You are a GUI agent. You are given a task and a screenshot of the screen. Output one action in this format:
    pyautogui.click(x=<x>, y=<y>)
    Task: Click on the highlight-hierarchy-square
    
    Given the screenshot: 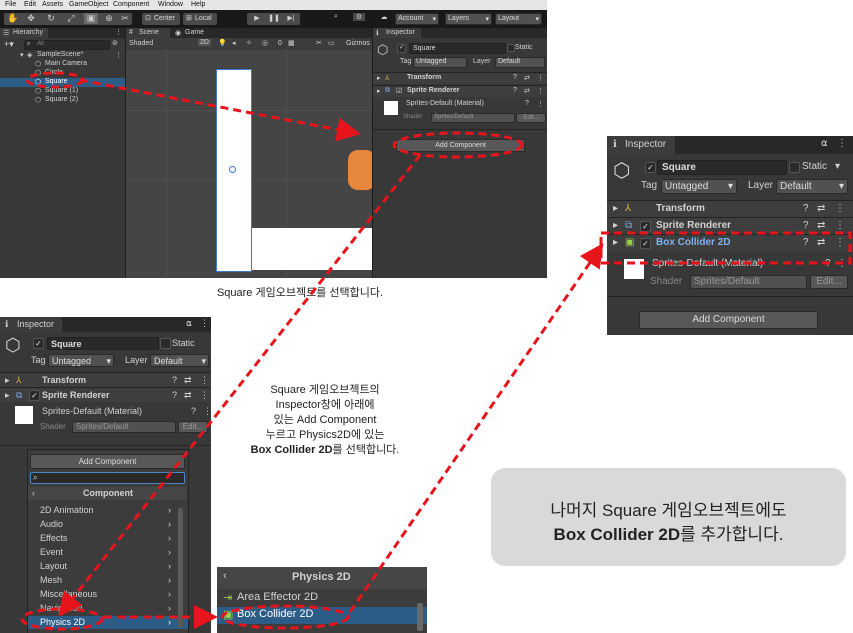 What is the action you would take?
    pyautogui.click(x=55, y=80)
    